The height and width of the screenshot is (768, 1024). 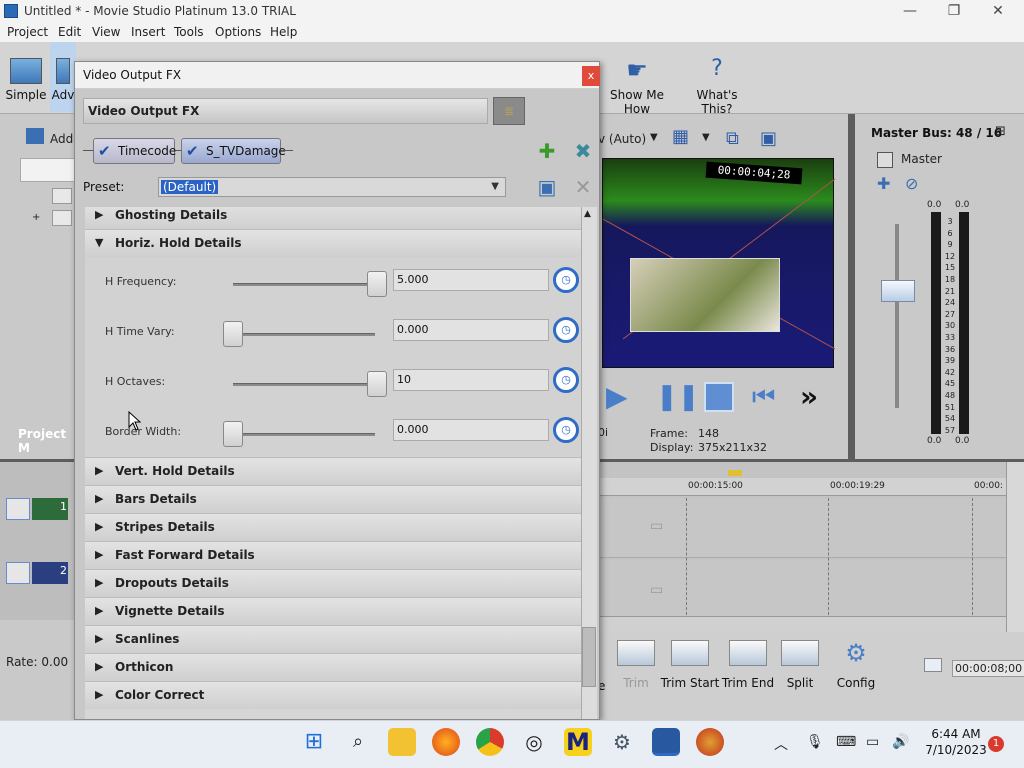 What do you see at coordinates (587, 214) in the screenshot?
I see `scroll-up-icon: ▲` at bounding box center [587, 214].